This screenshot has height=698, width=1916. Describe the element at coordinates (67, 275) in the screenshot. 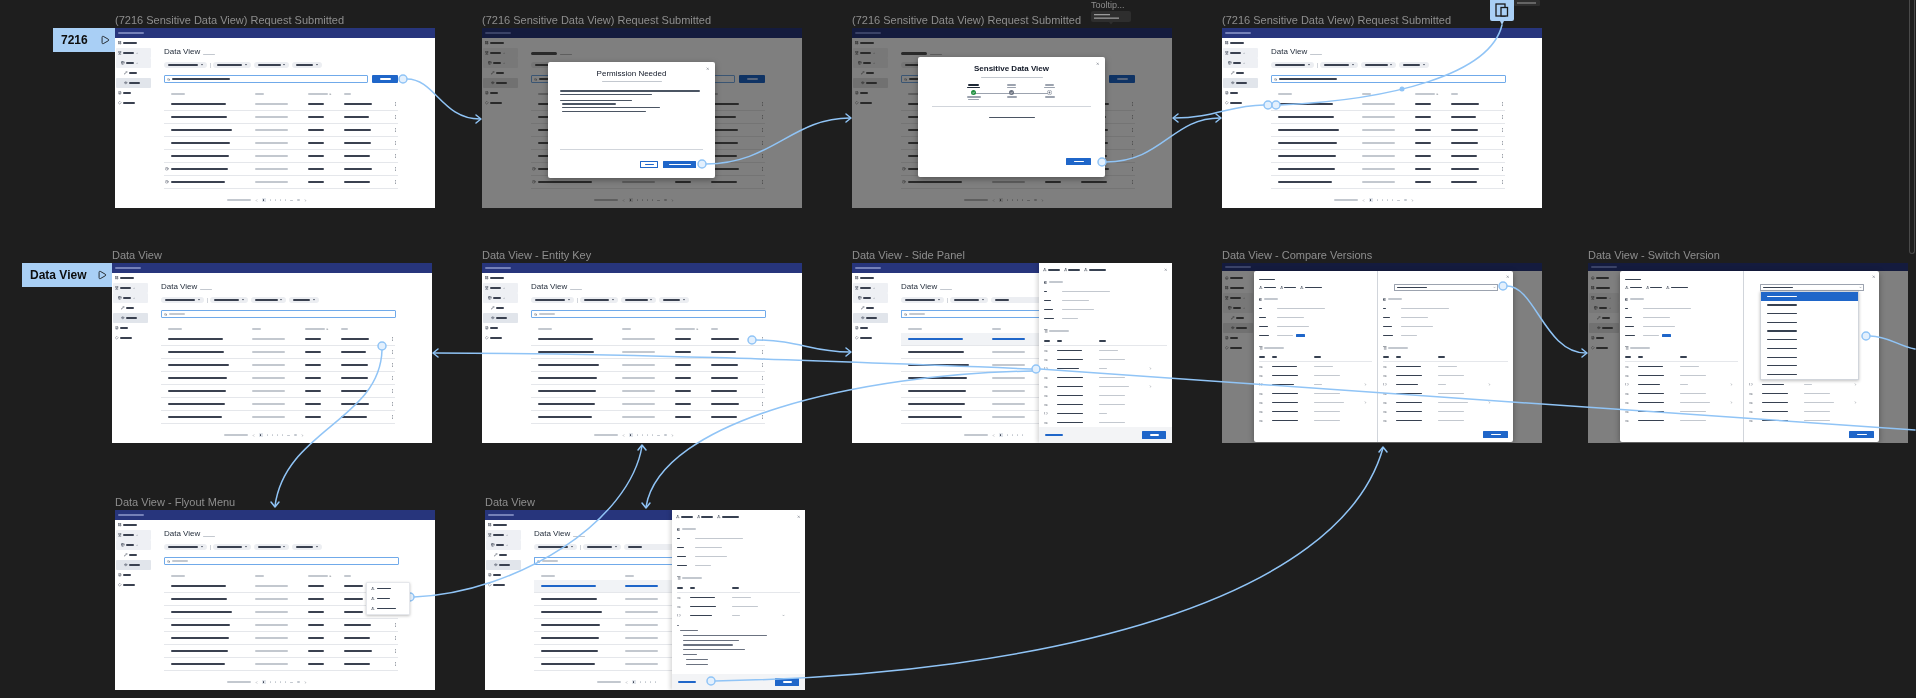

I see `flow-start-button: Data View` at that location.